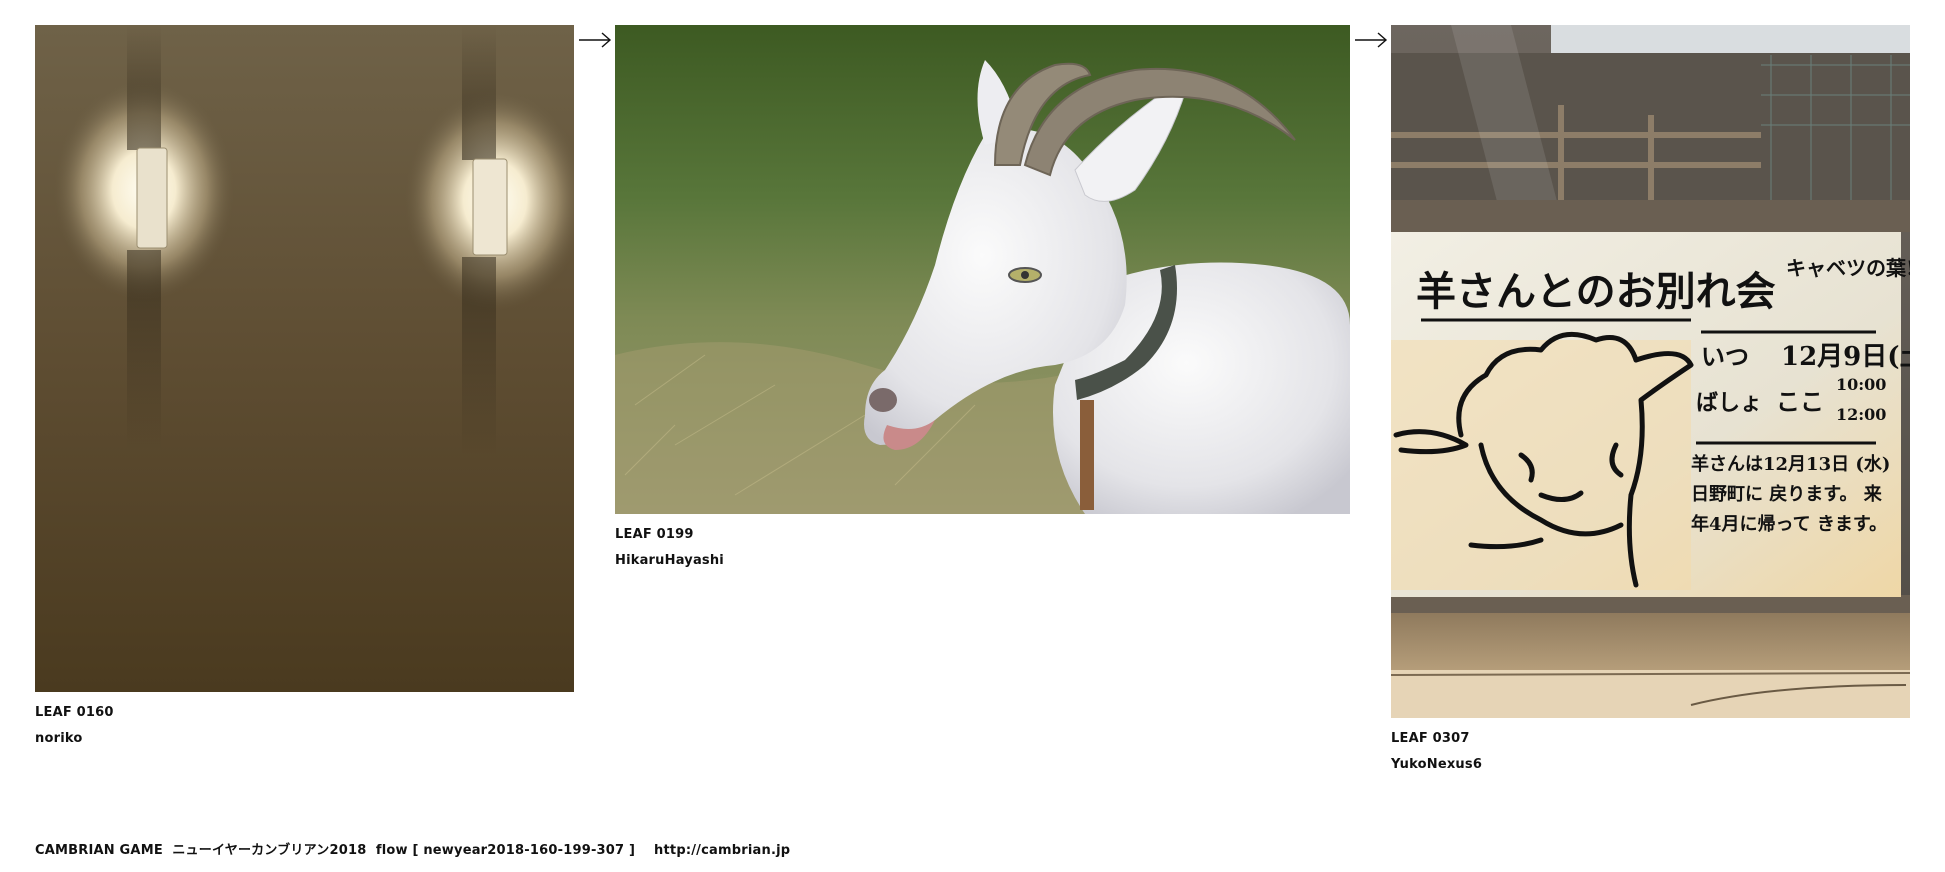  Describe the element at coordinates (1800, 401) in the screenshot. I see `sign-where-value: ここ` at that location.